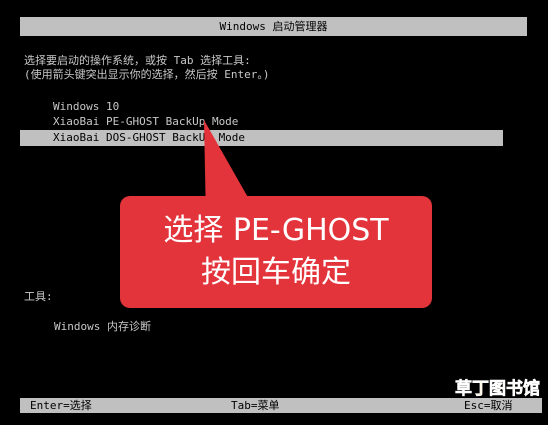 This screenshot has height=425, width=548. I want to click on callout-line-2: 按回车确定, so click(276, 272).